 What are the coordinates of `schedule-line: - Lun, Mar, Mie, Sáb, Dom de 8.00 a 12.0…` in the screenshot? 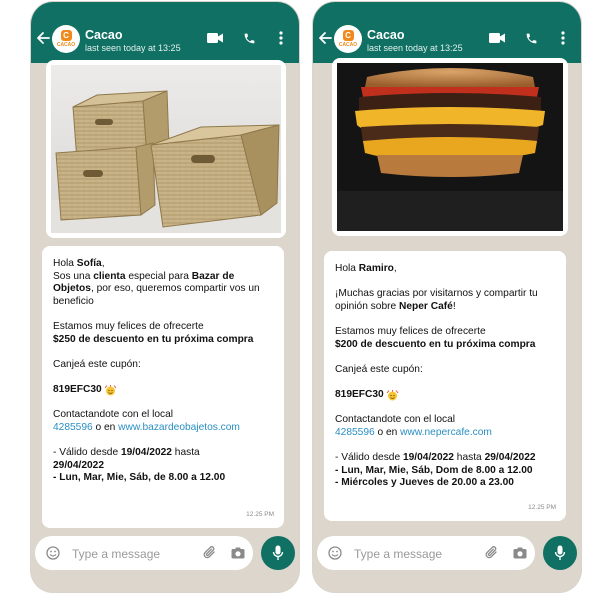 It's located at (434, 470).